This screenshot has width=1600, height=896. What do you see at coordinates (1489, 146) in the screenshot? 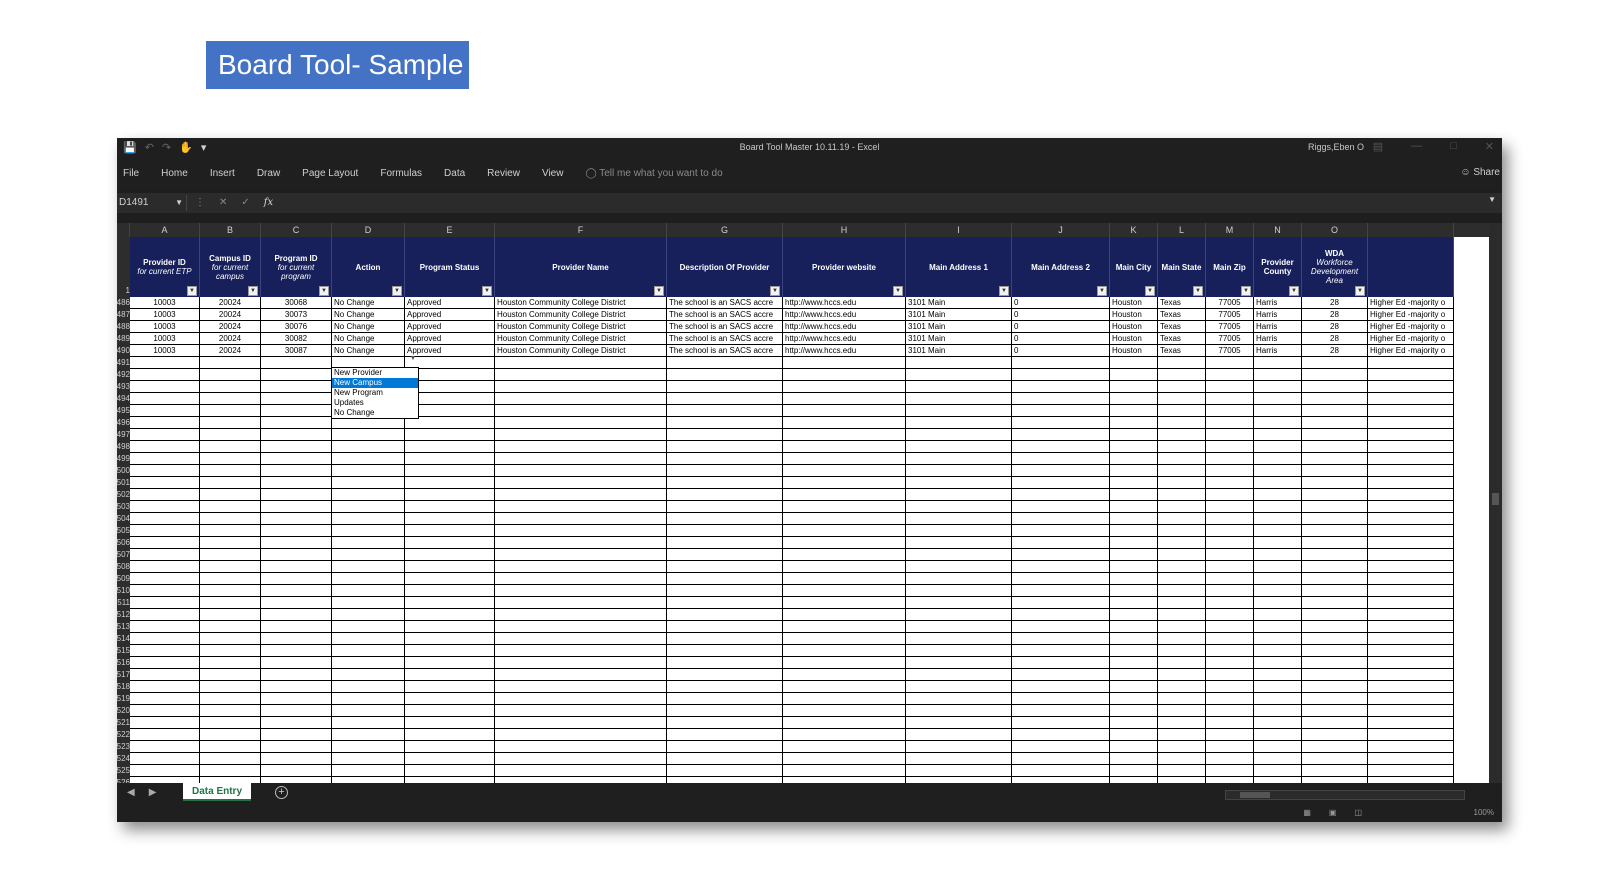
I see `close-icon: ✕` at bounding box center [1489, 146].